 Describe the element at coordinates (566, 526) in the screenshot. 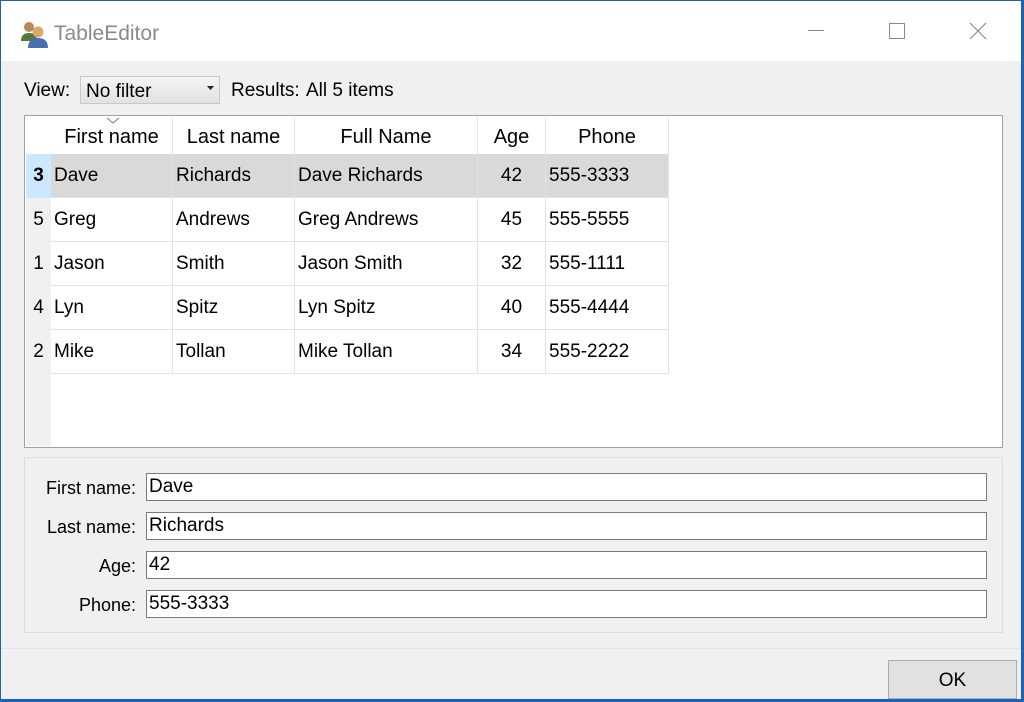

I see `last-name-field` at that location.